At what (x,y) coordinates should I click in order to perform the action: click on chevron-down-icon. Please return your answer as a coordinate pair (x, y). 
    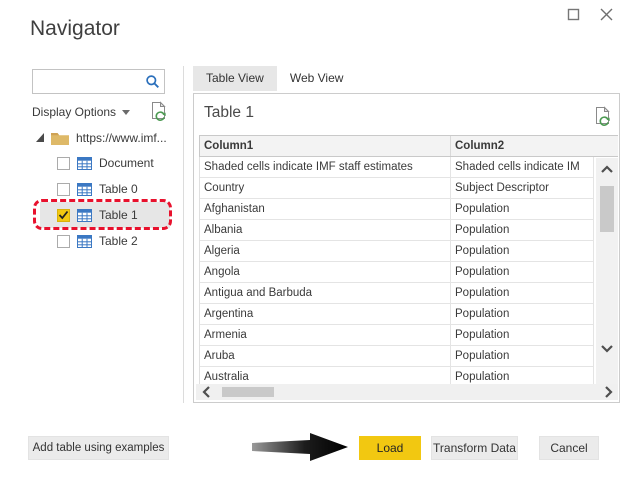
    Looking at the image, I should click on (126, 112).